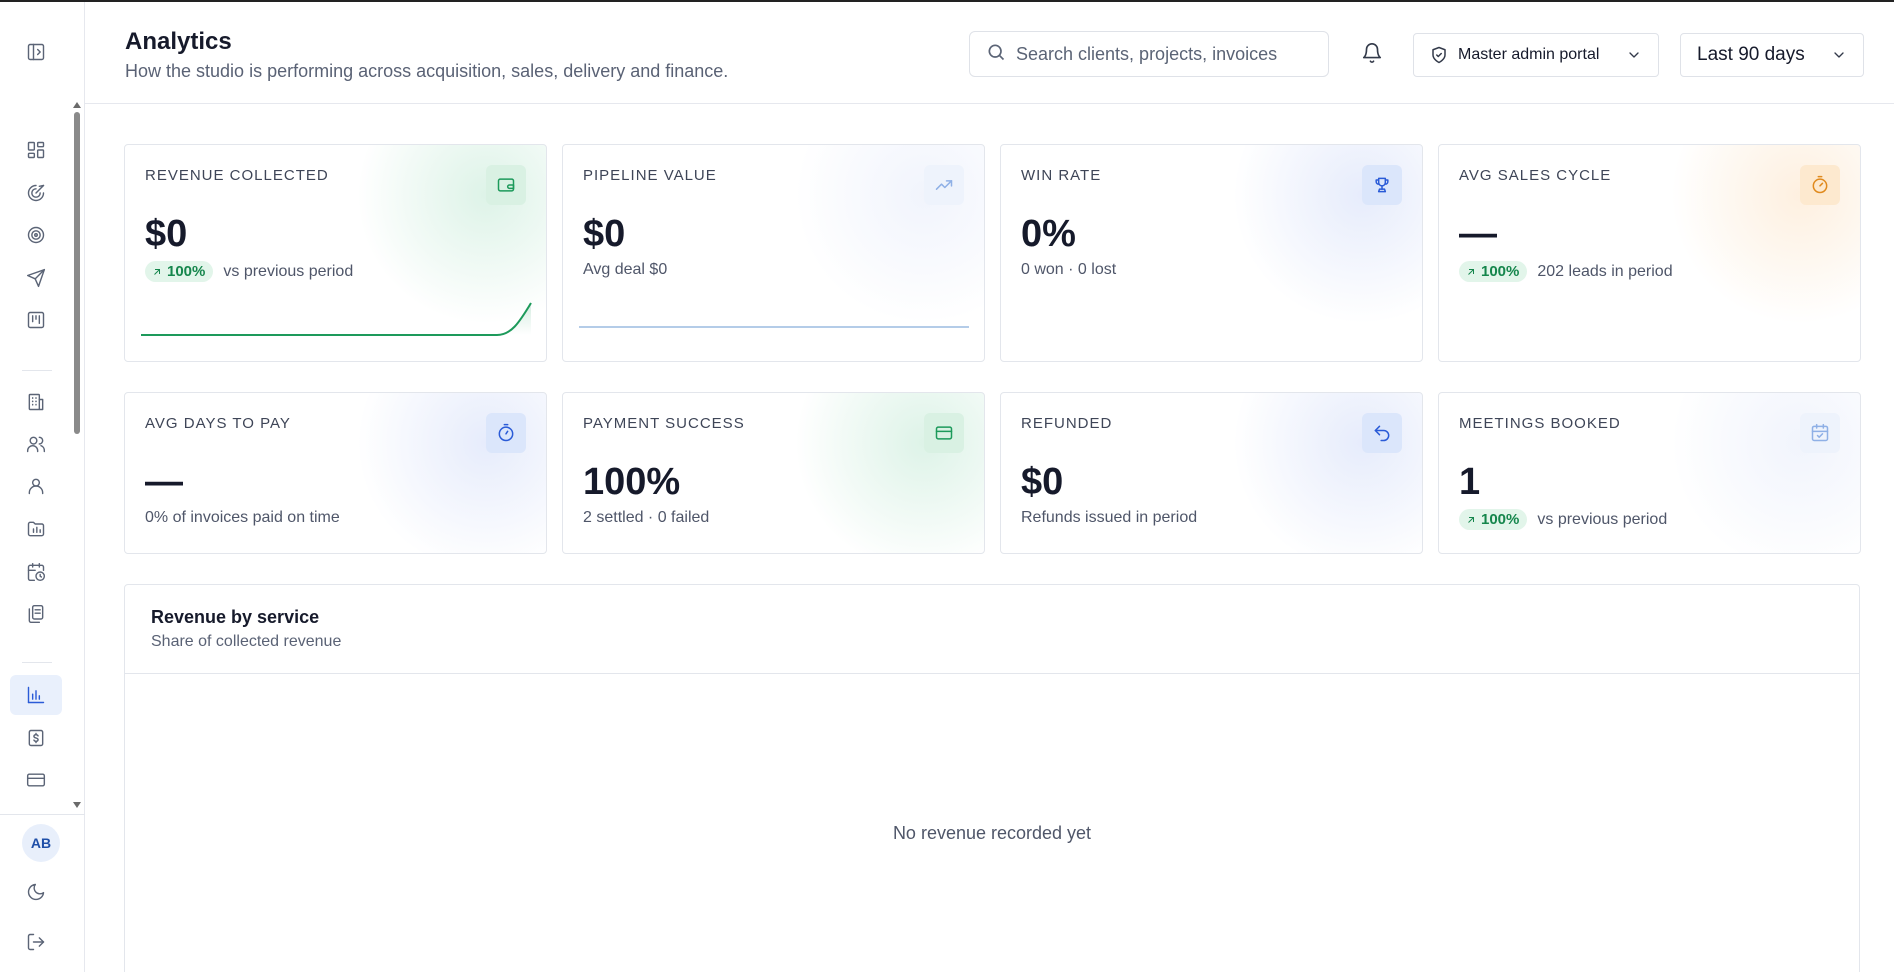 This screenshot has height=972, width=1894. I want to click on sidebar-item-user-icon, so click(36, 486).